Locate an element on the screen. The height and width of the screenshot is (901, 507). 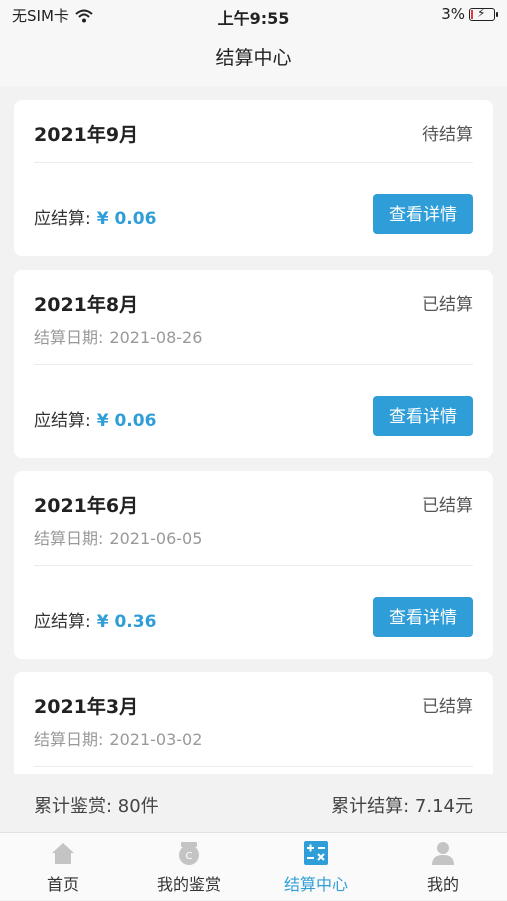
settlement-date-row: 结算日期: 2021-03-02 is located at coordinates (118, 738).